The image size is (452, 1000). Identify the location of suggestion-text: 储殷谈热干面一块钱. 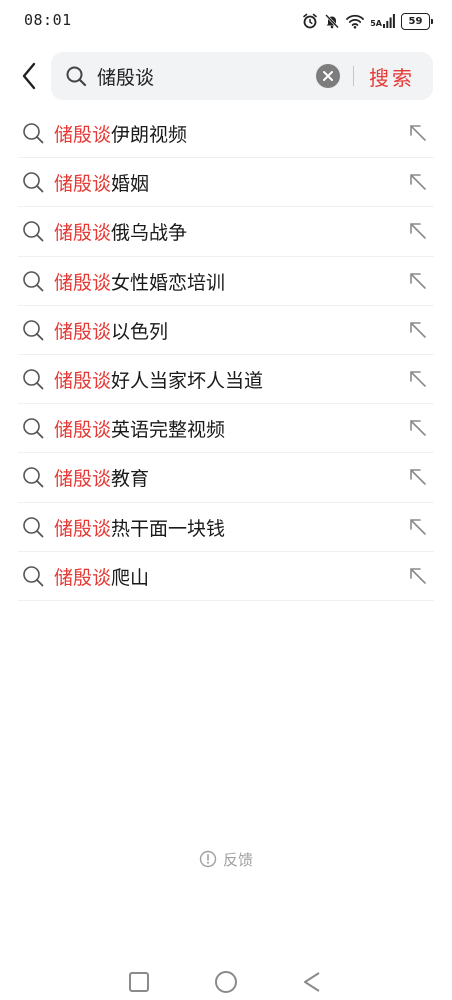
(139, 527).